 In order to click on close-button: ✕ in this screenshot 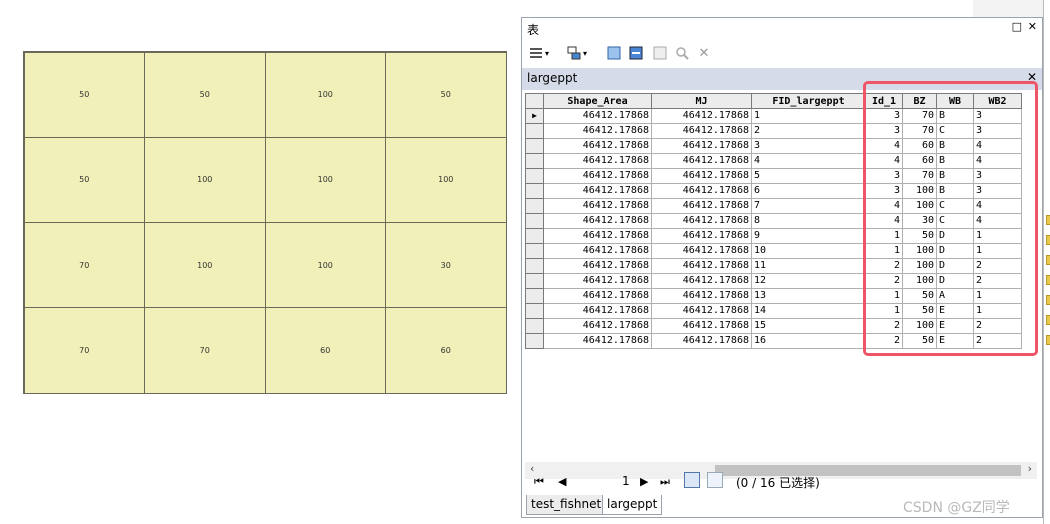, I will do `click(1032, 26)`.